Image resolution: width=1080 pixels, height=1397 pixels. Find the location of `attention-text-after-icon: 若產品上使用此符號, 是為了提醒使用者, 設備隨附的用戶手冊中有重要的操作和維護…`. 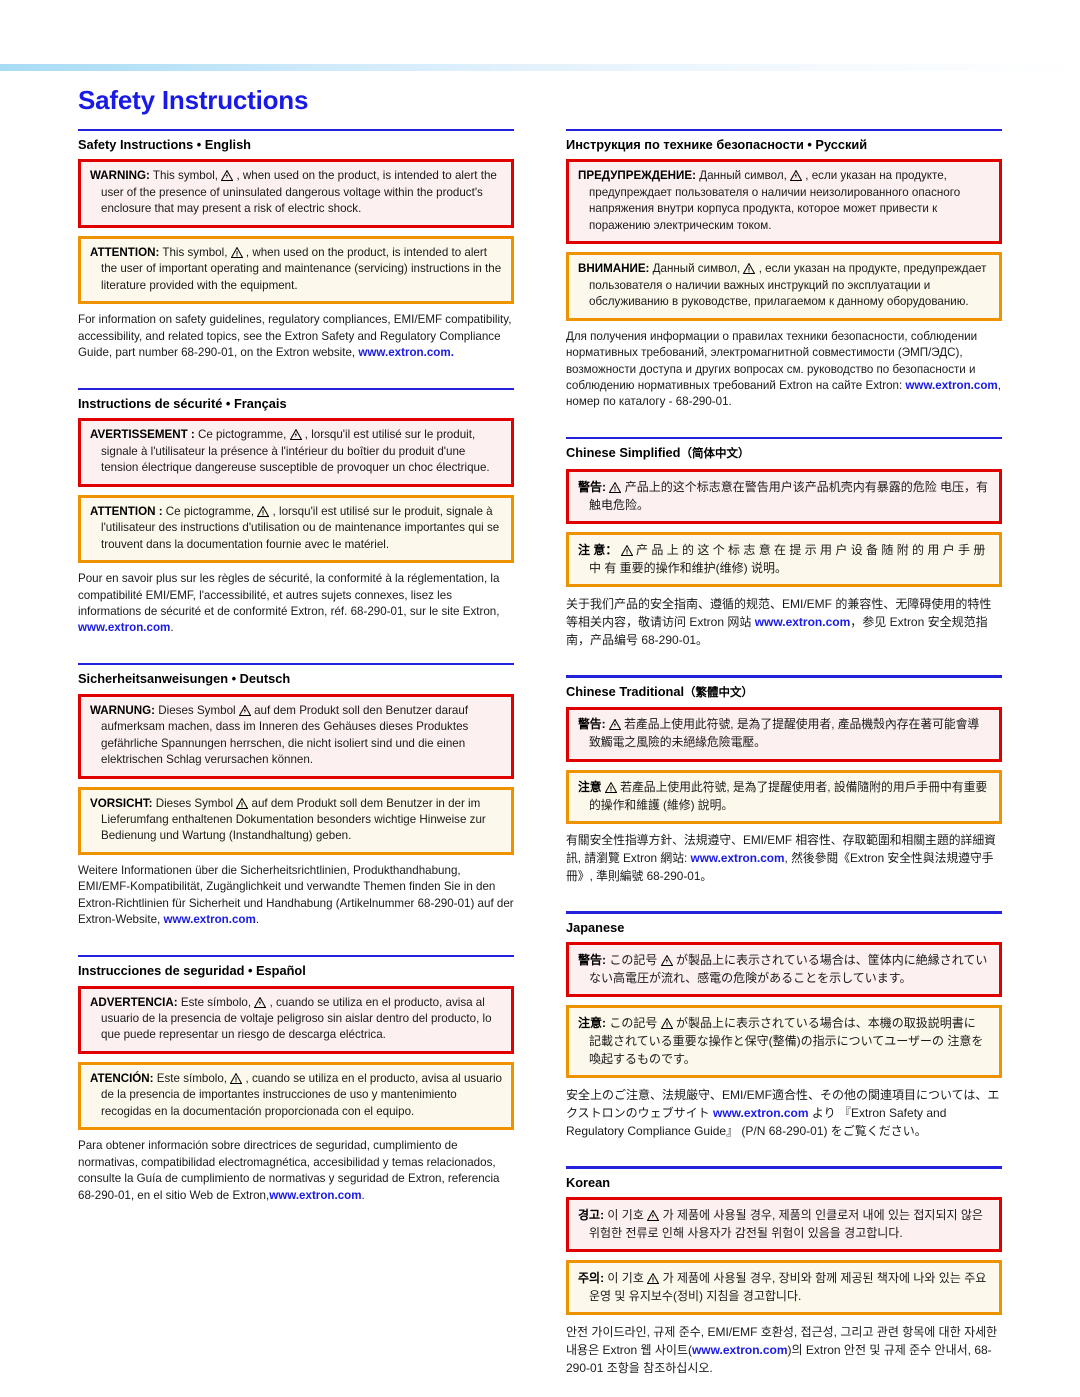

attention-text-after-icon: 若產品上使用此符號, 是為了提醒使用者, 設備隨附的用戶手冊中有重要的操作和維護… is located at coordinates (788, 795).